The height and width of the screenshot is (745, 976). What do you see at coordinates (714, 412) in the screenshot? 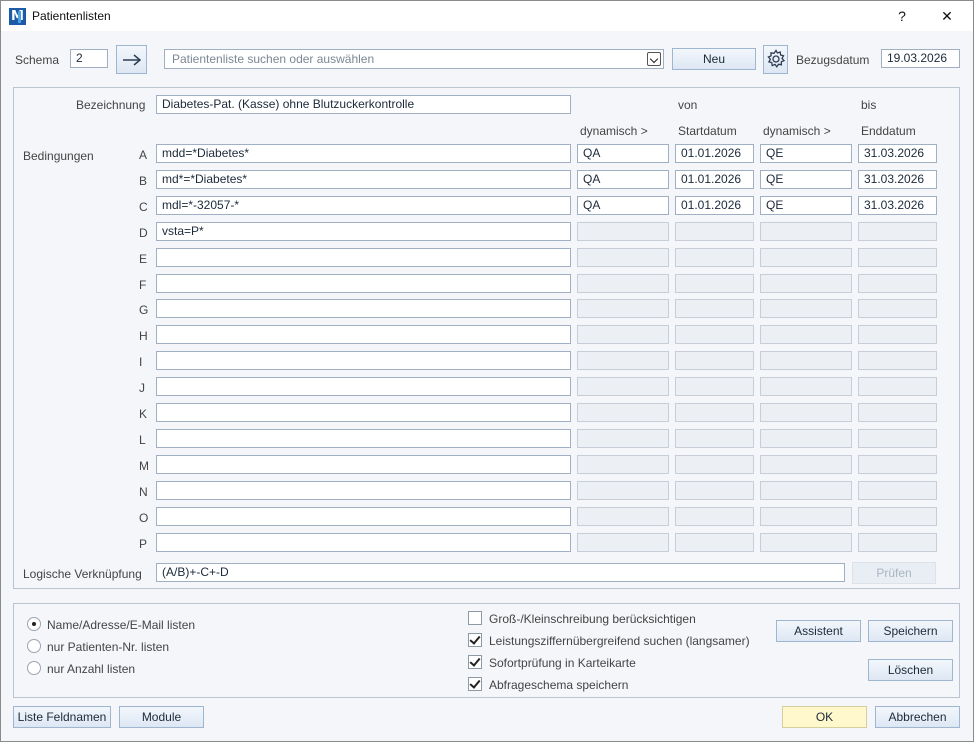
I see `startdatum-input-k` at bounding box center [714, 412].